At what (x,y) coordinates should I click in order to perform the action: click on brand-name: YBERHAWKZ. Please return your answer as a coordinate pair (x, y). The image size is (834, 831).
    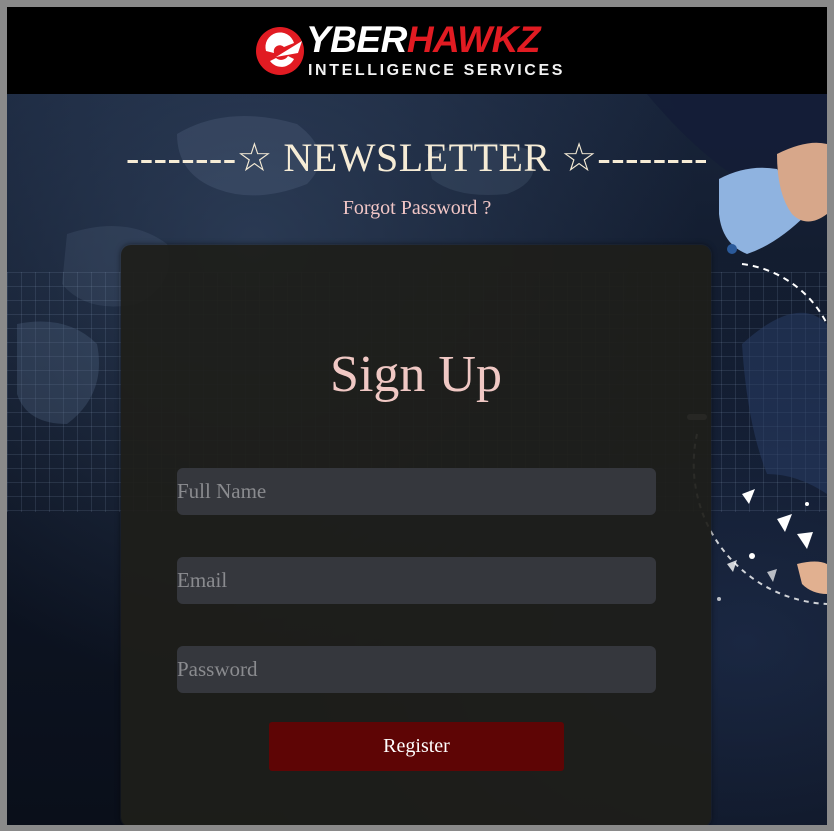
    Looking at the image, I should click on (423, 40).